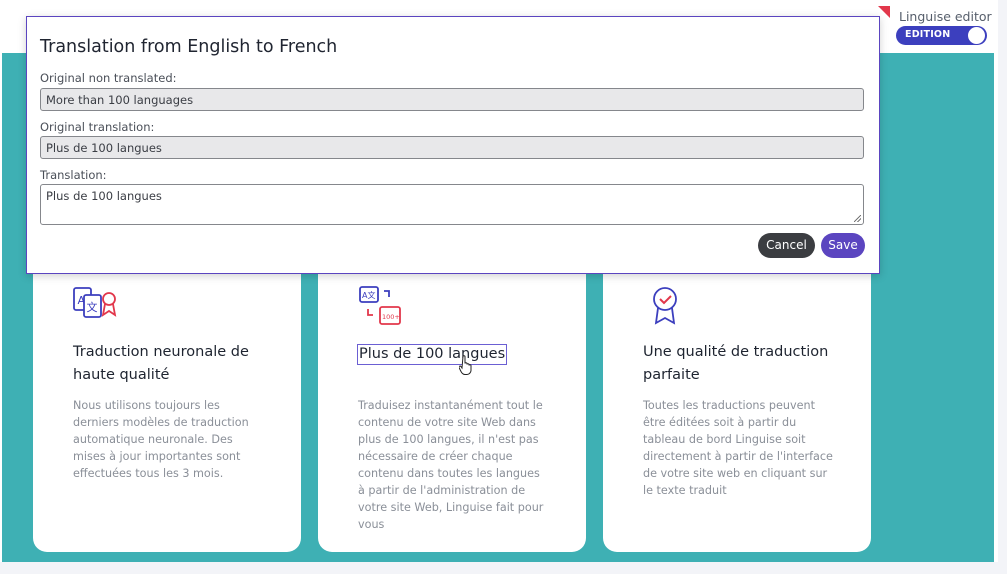 The image size is (1007, 574). What do you see at coordinates (161, 363) in the screenshot?
I see `card-title: Traduction neuronale de haute qualité` at bounding box center [161, 363].